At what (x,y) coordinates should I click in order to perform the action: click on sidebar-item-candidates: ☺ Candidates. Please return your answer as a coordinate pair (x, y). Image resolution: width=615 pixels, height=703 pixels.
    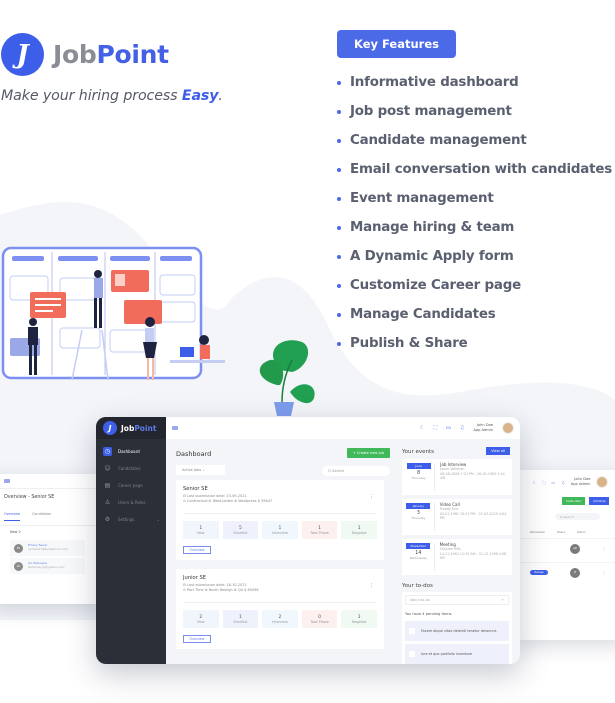
    Looking at the image, I should click on (131, 468).